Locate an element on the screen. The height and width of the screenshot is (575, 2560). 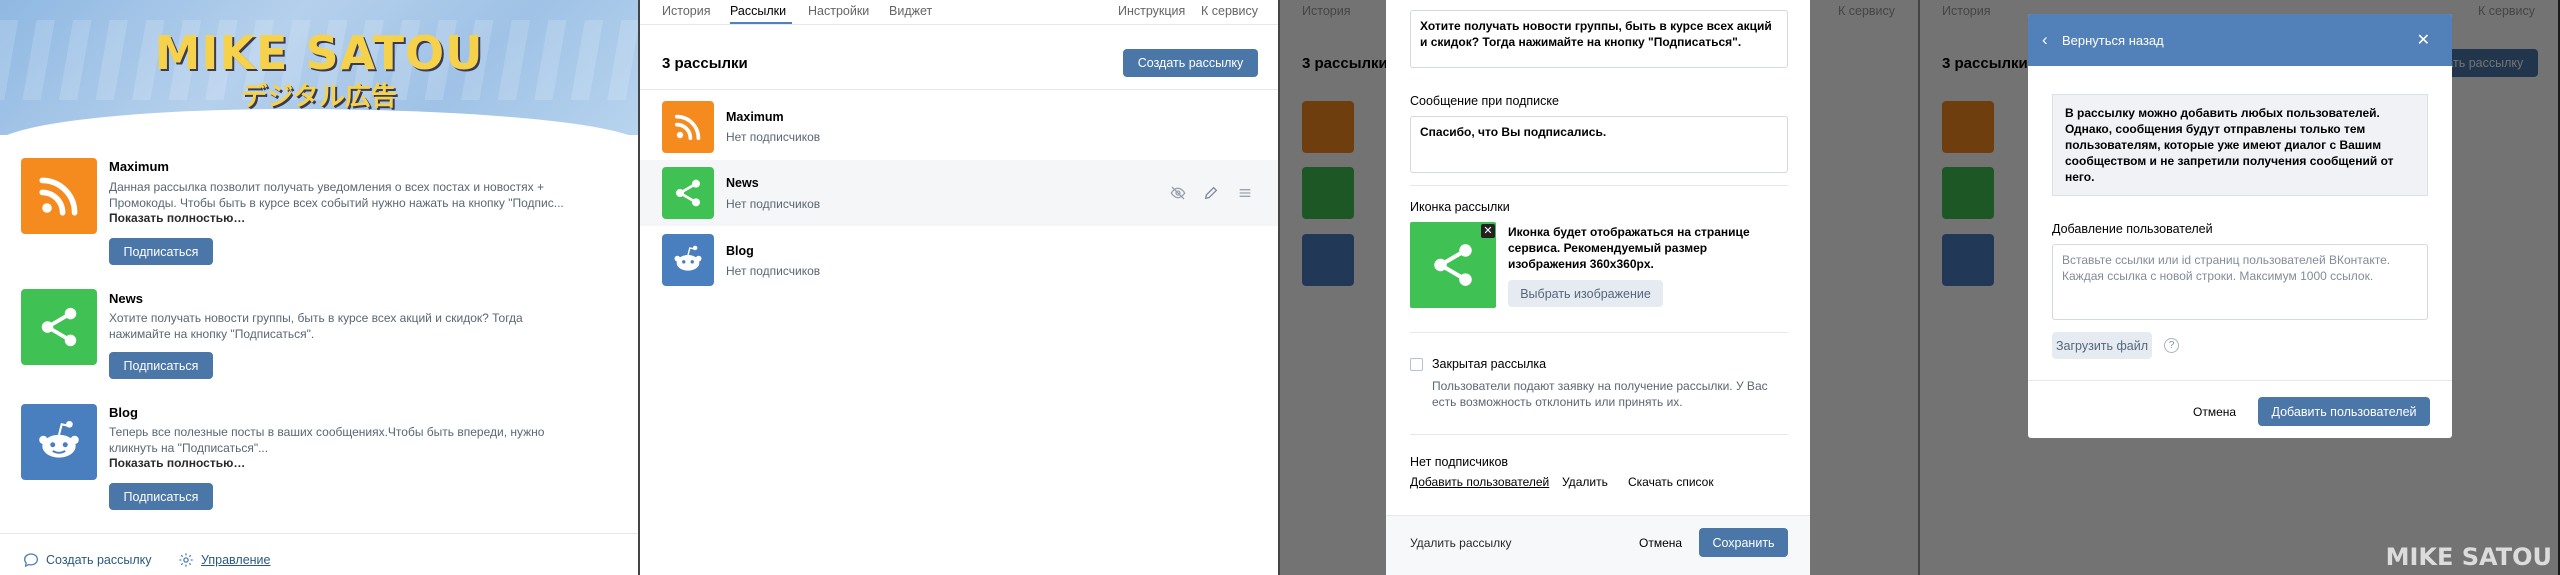
closed-checkbox is located at coordinates (1416, 364).